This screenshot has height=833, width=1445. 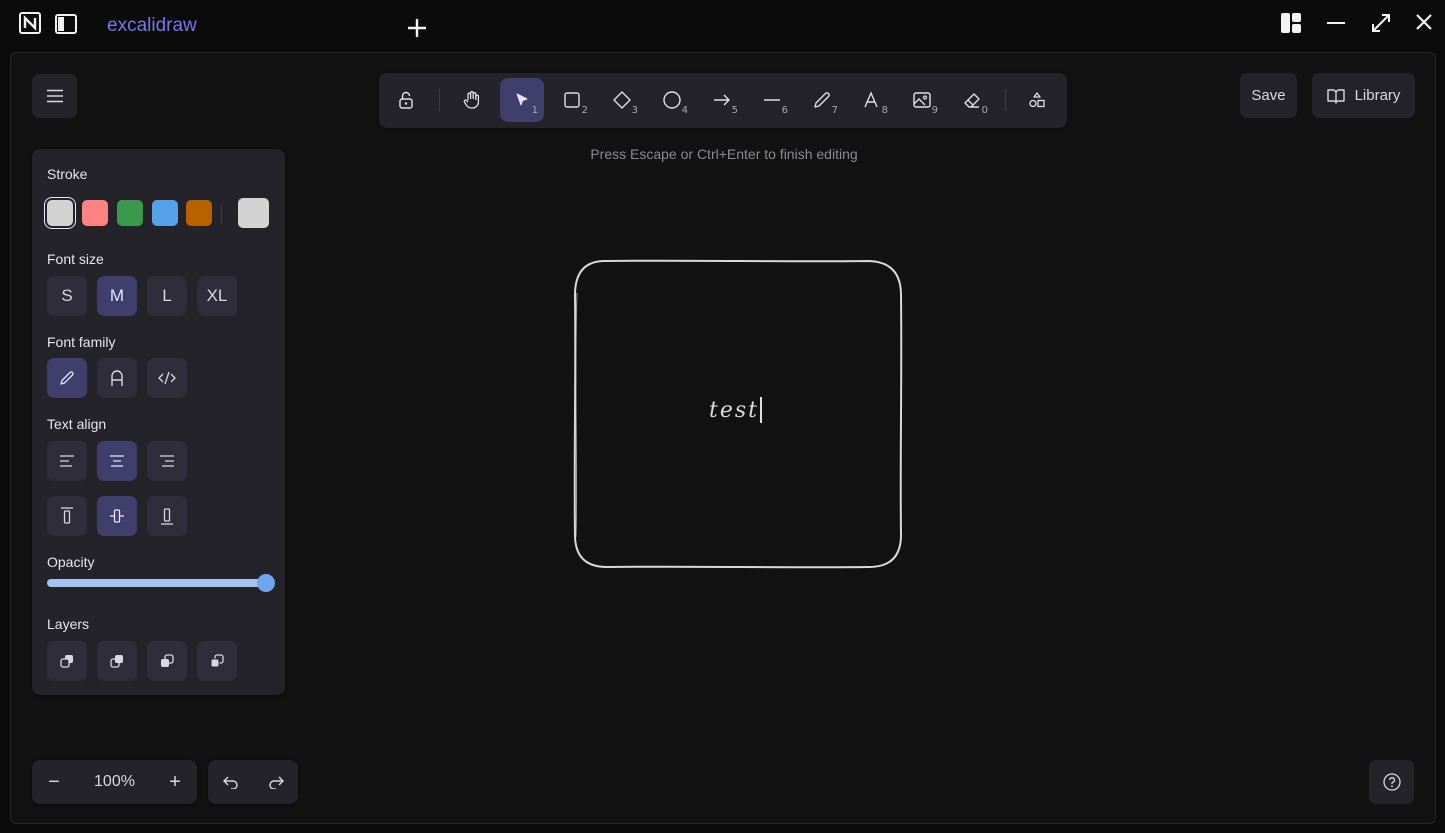 What do you see at coordinates (30, 23) in the screenshot?
I see `notion-logo-icon` at bounding box center [30, 23].